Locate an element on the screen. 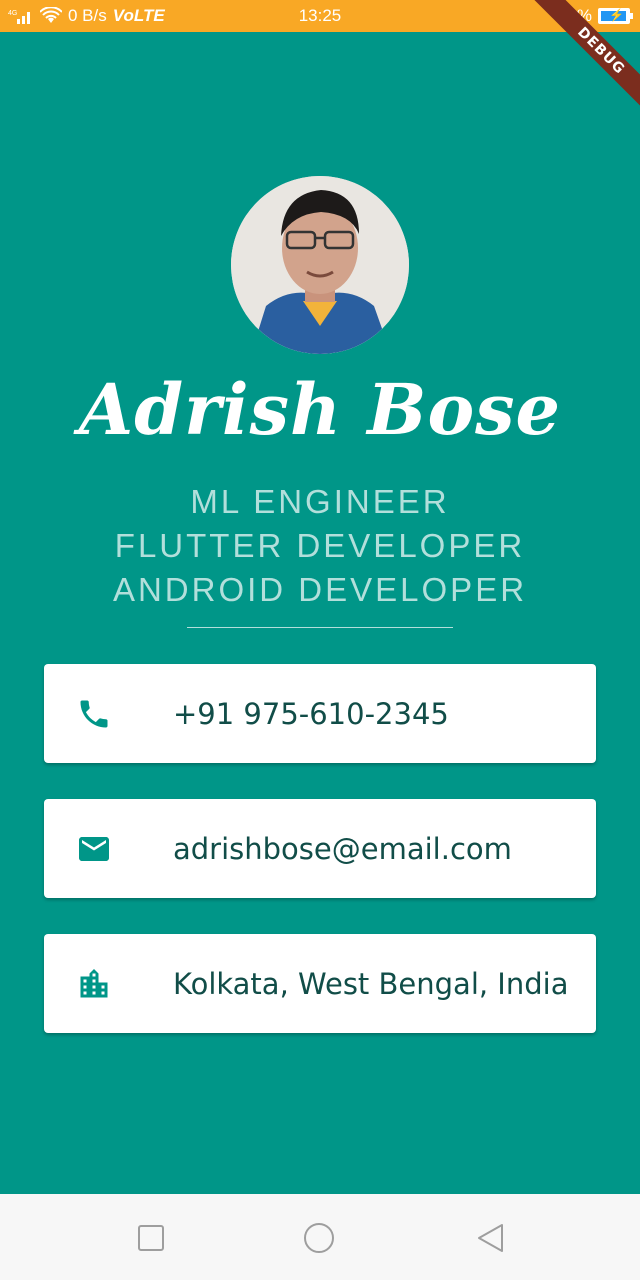  phone-icon is located at coordinates (94, 713).